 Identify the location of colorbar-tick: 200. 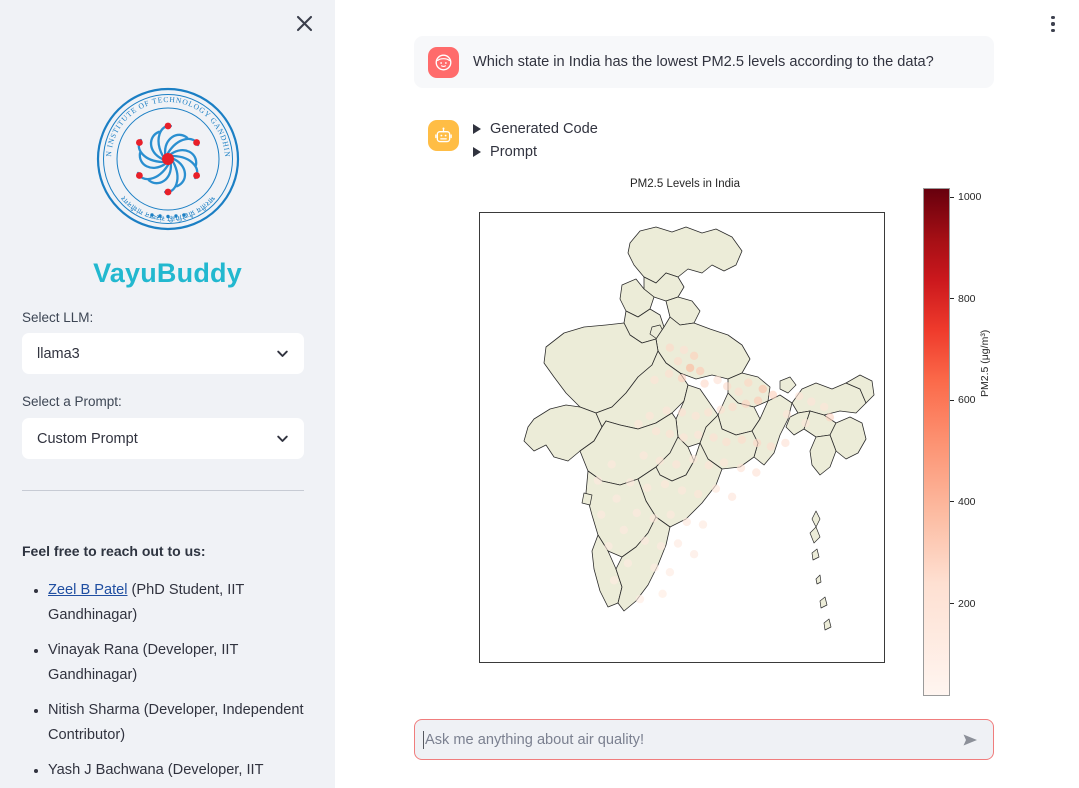
(963, 604).